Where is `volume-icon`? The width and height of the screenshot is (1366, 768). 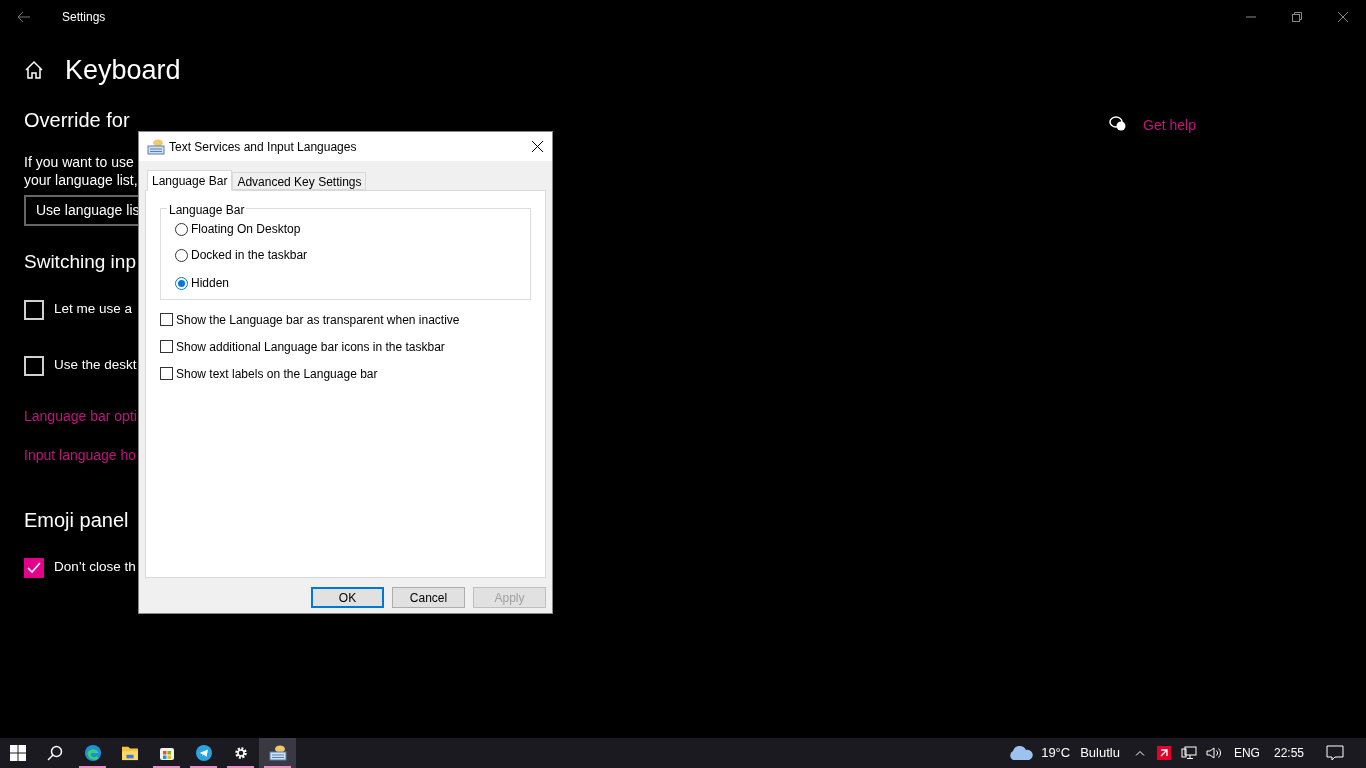
volume-icon is located at coordinates (1213, 753).